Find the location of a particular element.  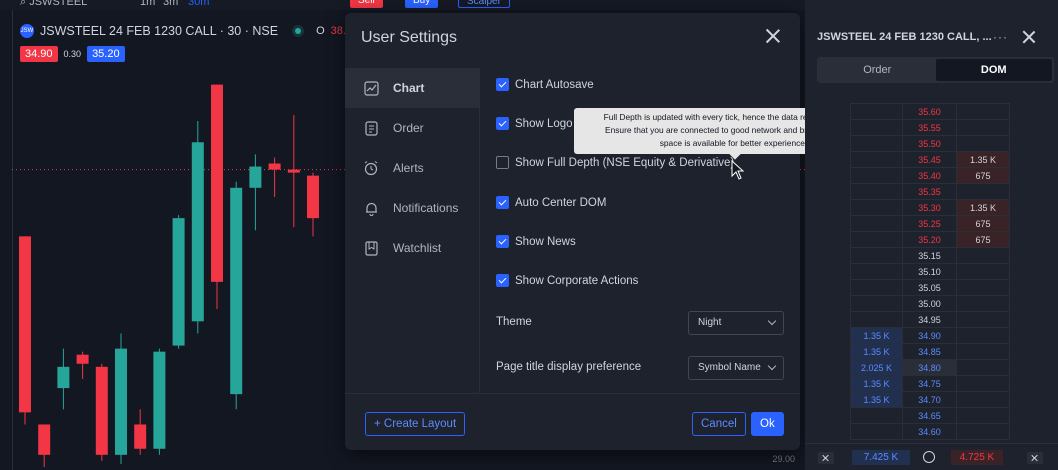

ladder-row: 35.05 is located at coordinates (930, 288).